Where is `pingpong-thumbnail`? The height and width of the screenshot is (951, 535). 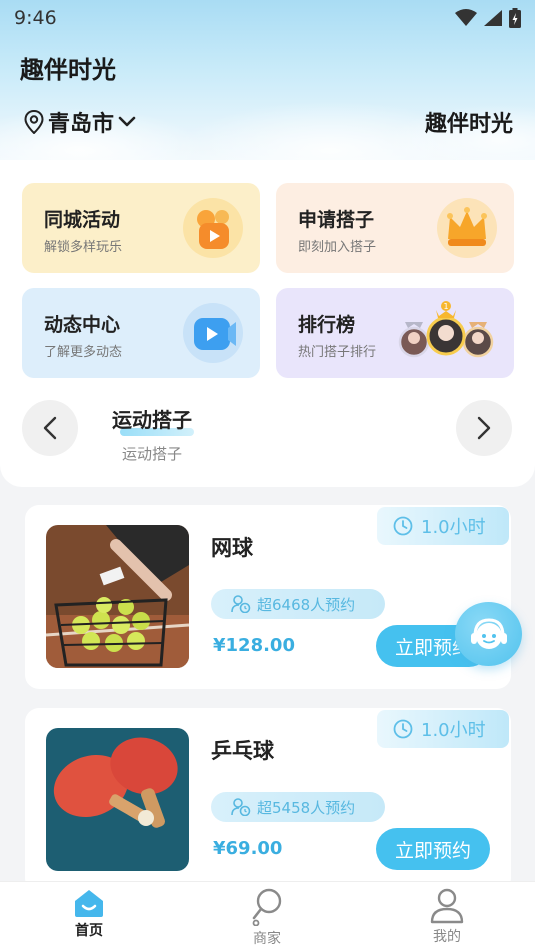
pingpong-thumbnail is located at coordinates (117, 799).